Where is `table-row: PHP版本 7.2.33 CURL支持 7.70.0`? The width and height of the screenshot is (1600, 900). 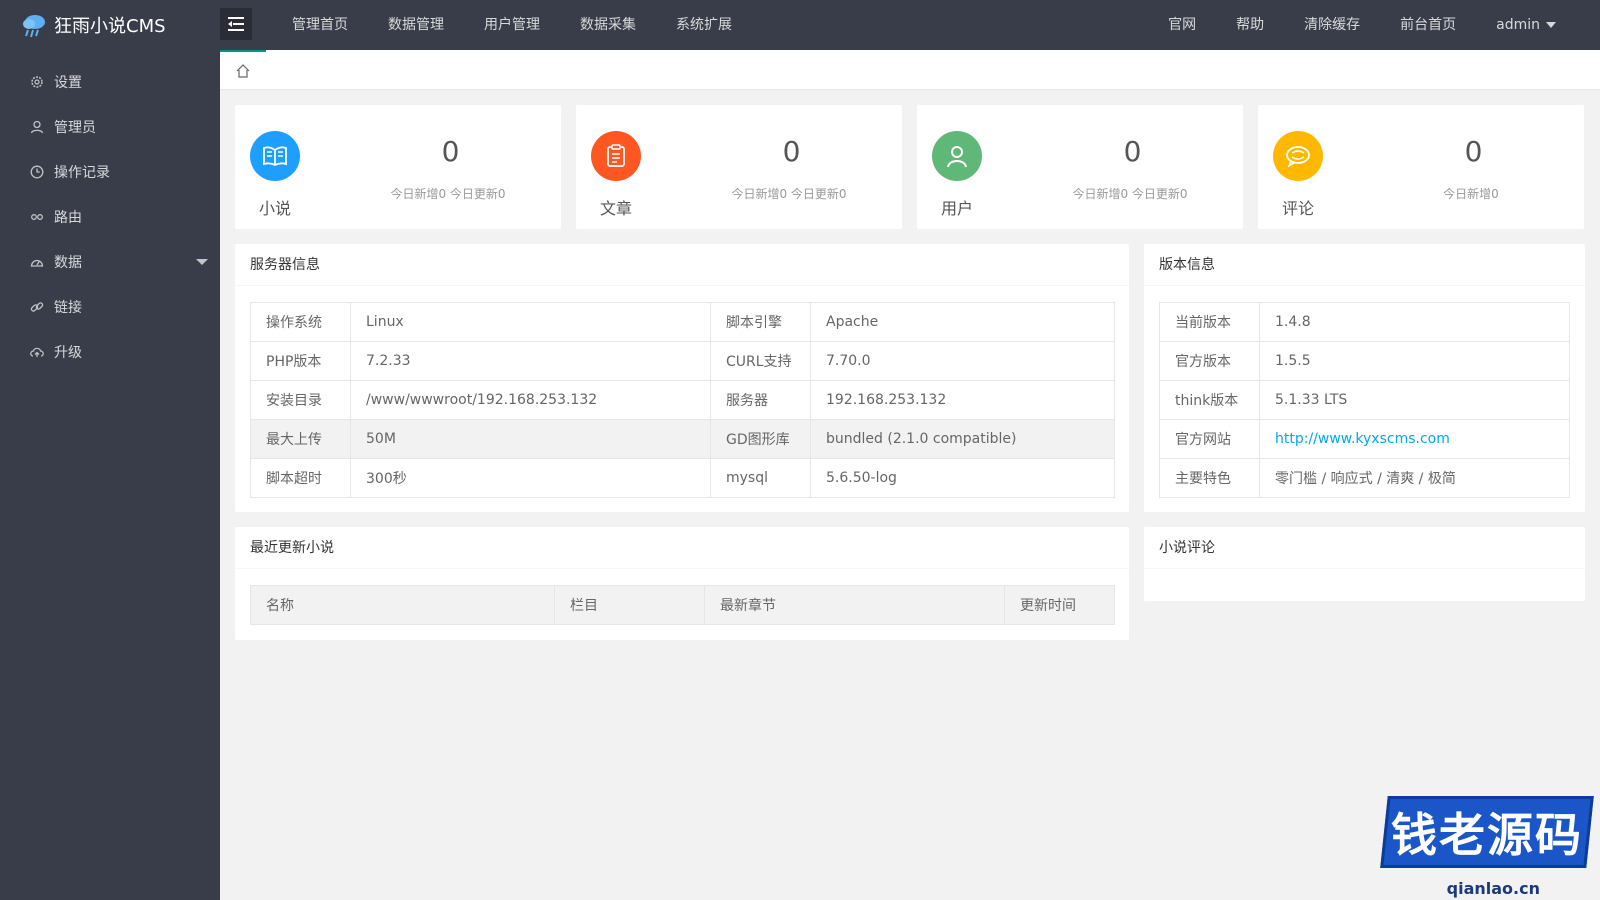 table-row: PHP版本 7.2.33 CURL支持 7.70.0 is located at coordinates (682, 361).